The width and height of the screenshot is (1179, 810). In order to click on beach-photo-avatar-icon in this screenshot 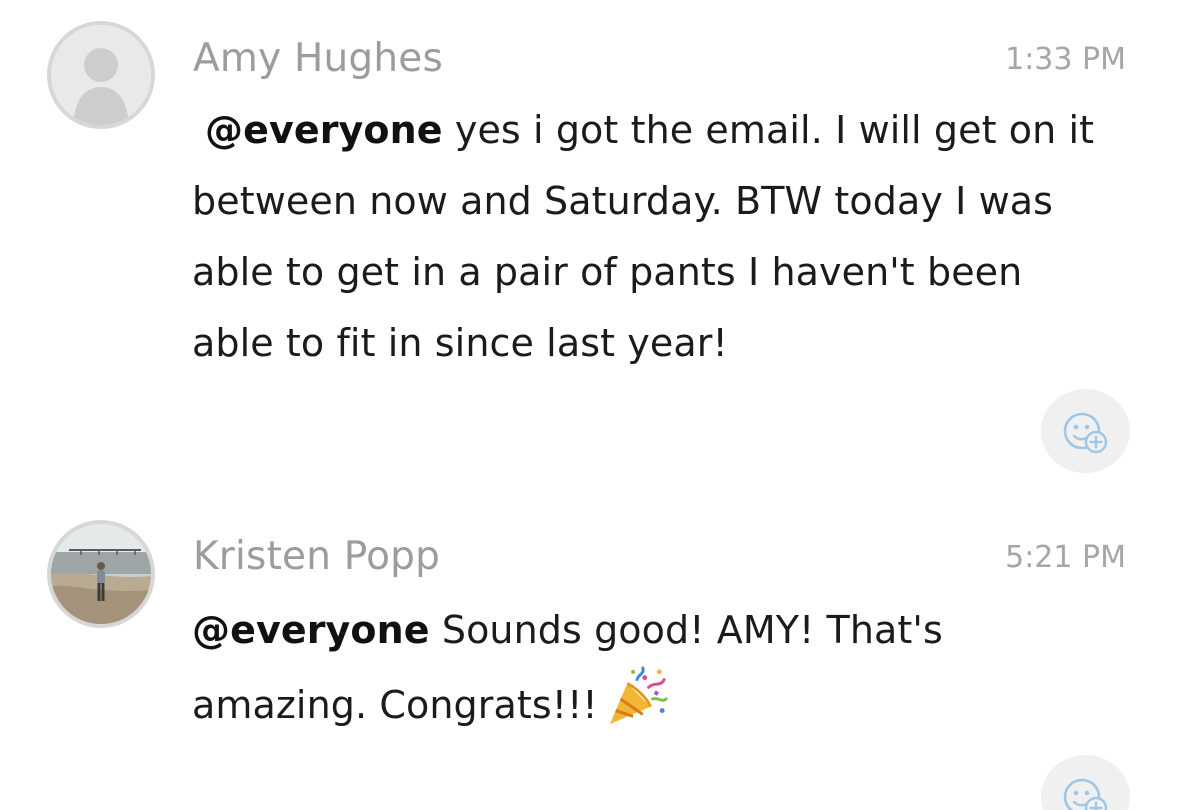, I will do `click(101, 574)`.